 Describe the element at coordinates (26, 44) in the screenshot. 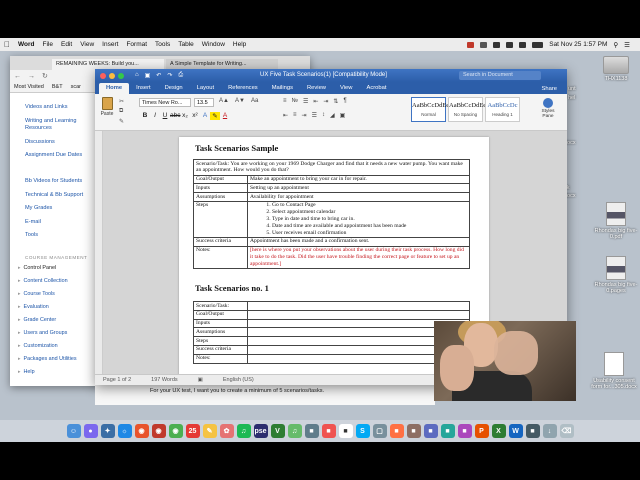

I see `menu-app-name: Word` at that location.